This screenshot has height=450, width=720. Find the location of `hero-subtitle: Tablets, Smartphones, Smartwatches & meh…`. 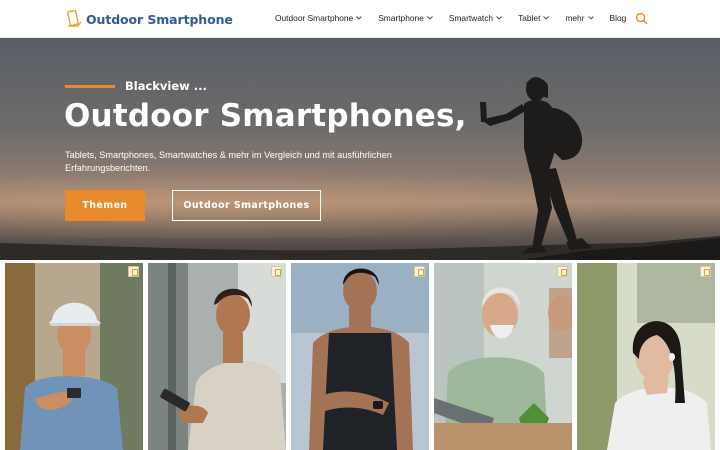

hero-subtitle: Tablets, Smartphones, Smartwatches & meh… is located at coordinates (228, 161).